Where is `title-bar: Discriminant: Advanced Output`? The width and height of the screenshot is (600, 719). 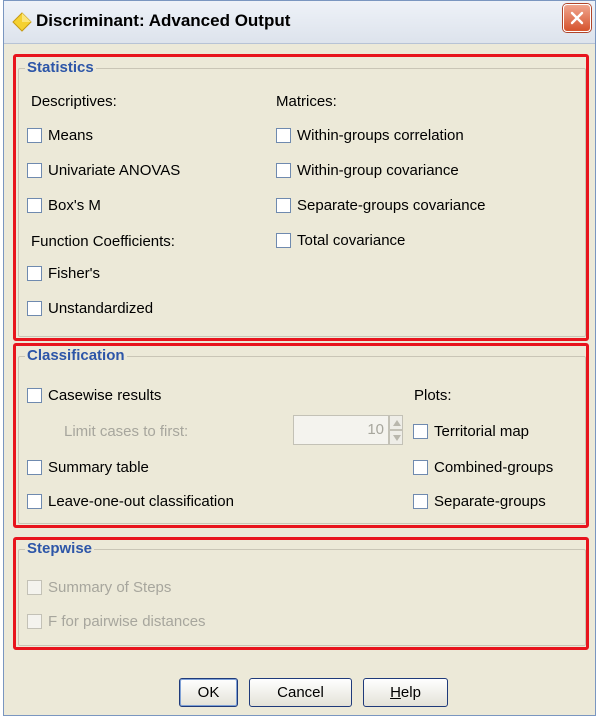 title-bar: Discriminant: Advanced Output is located at coordinates (299, 22).